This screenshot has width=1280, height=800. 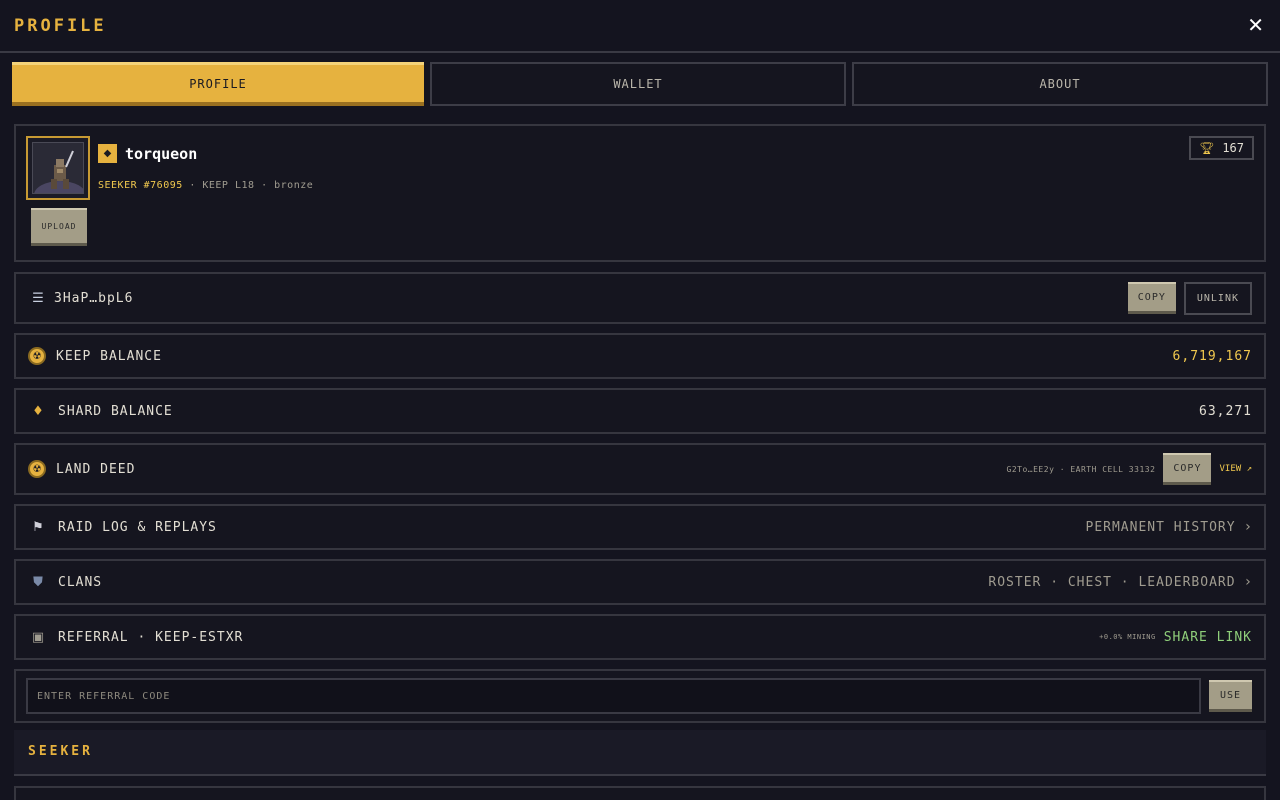 What do you see at coordinates (161, 153) in the screenshot?
I see `username: torqueon` at bounding box center [161, 153].